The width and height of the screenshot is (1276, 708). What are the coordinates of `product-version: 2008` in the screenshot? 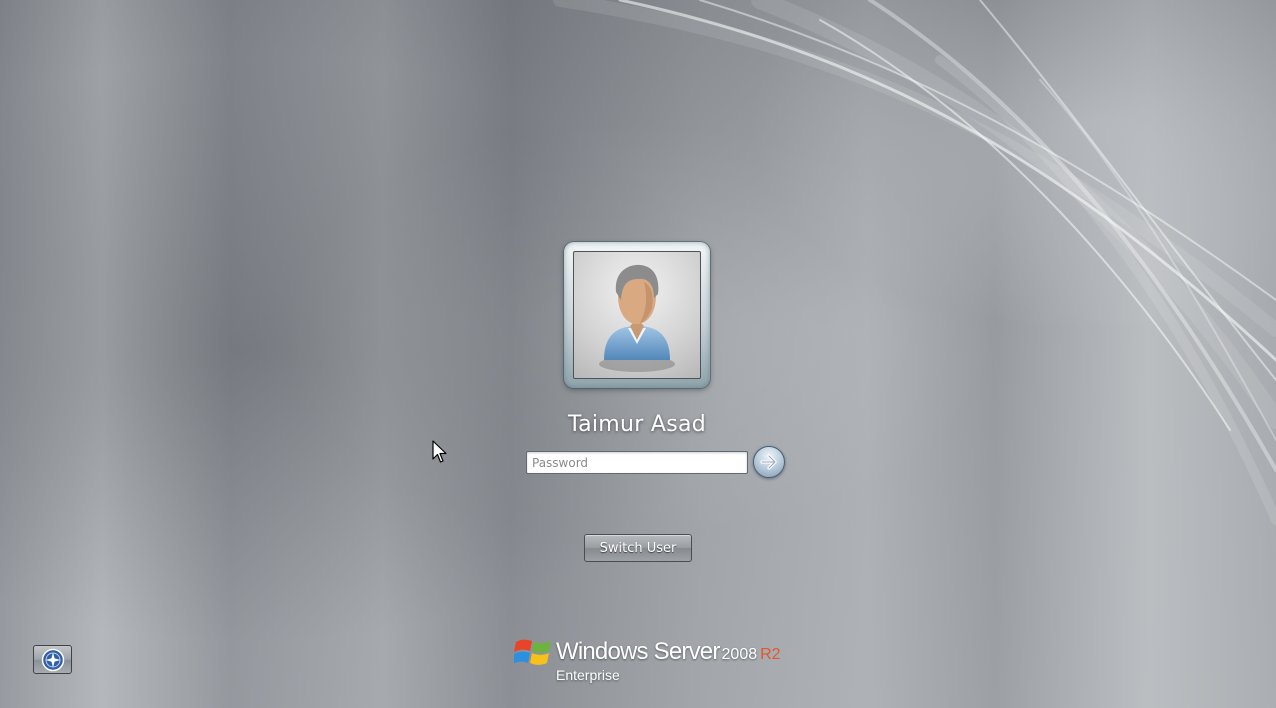 It's located at (739, 654).